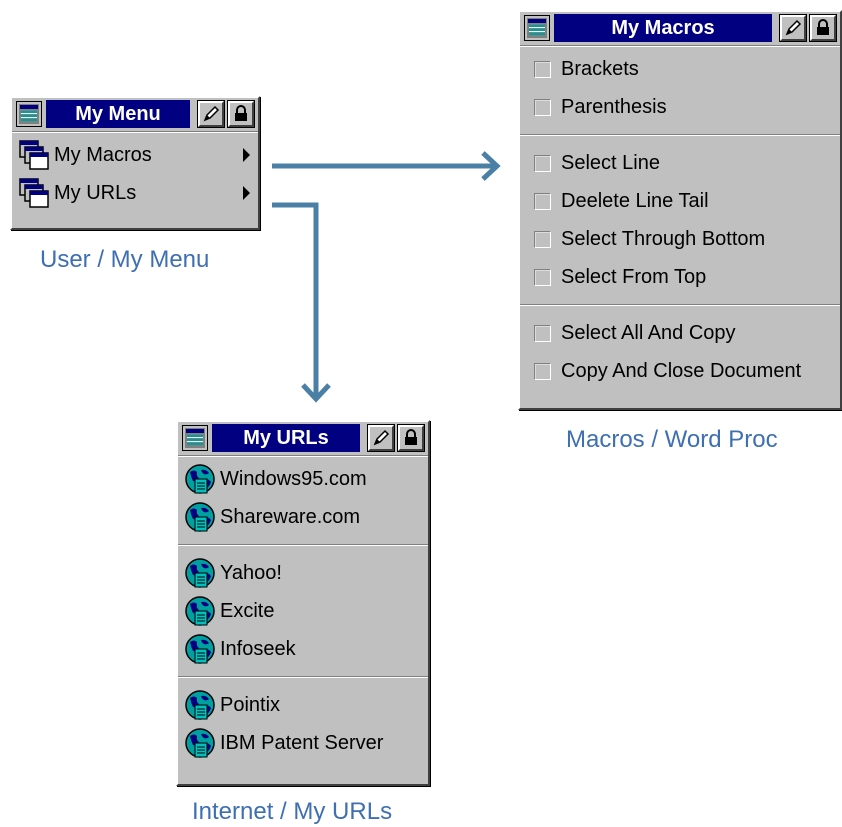 The width and height of the screenshot is (842, 827). Describe the element at coordinates (600, 68) in the screenshot. I see `macro-item-label: Brackets` at that location.